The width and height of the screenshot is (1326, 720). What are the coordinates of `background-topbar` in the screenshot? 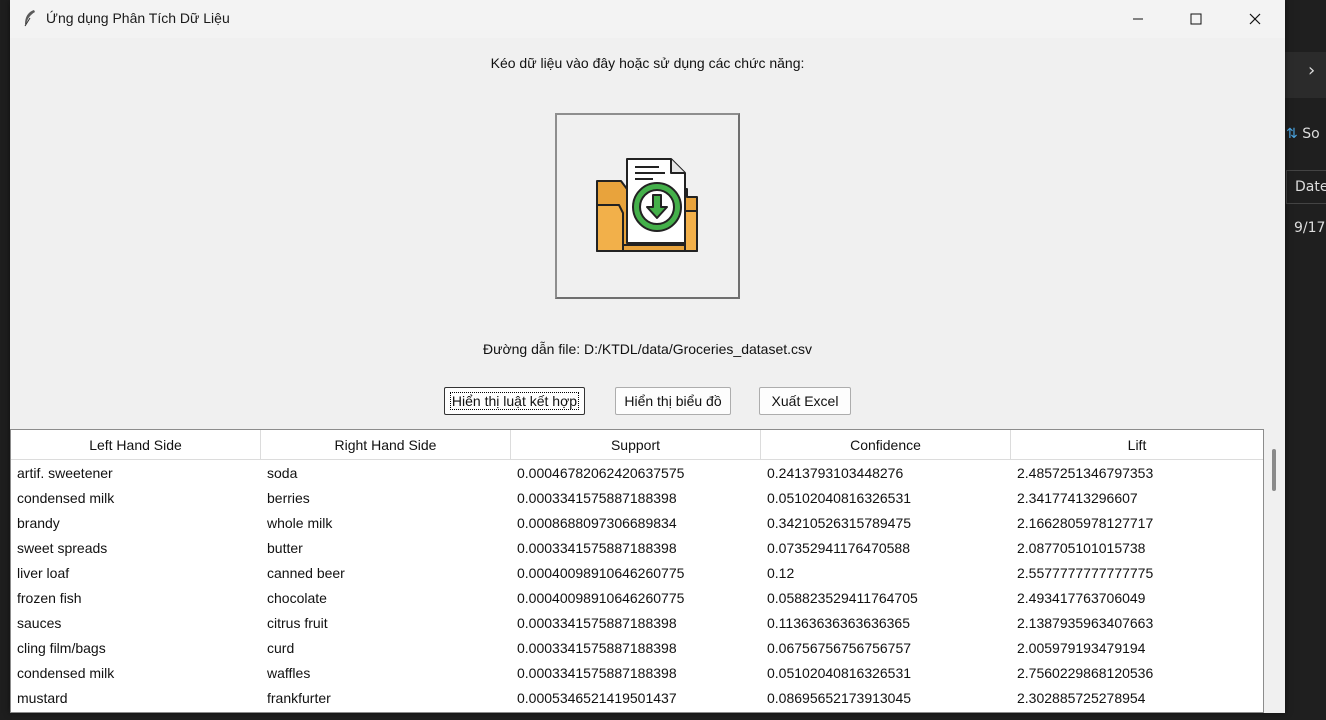 It's located at (1305, 75).